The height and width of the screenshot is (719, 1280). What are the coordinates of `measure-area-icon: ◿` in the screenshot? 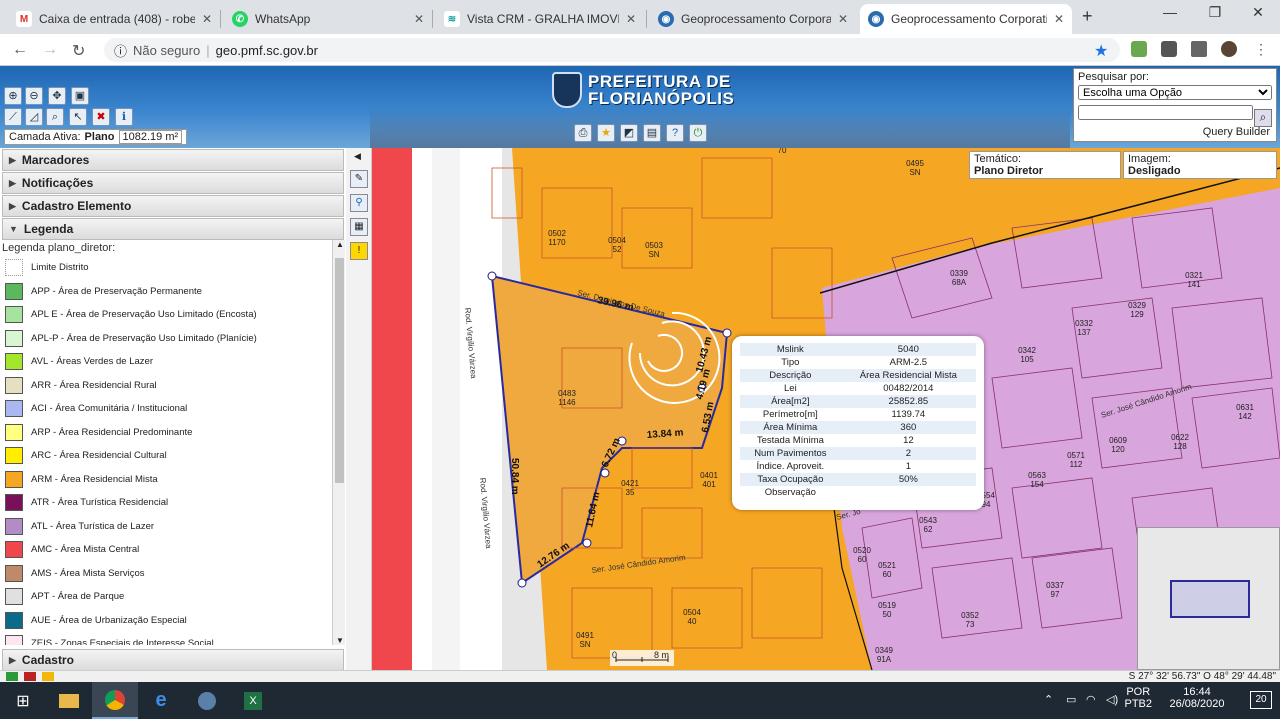 It's located at (34, 117).